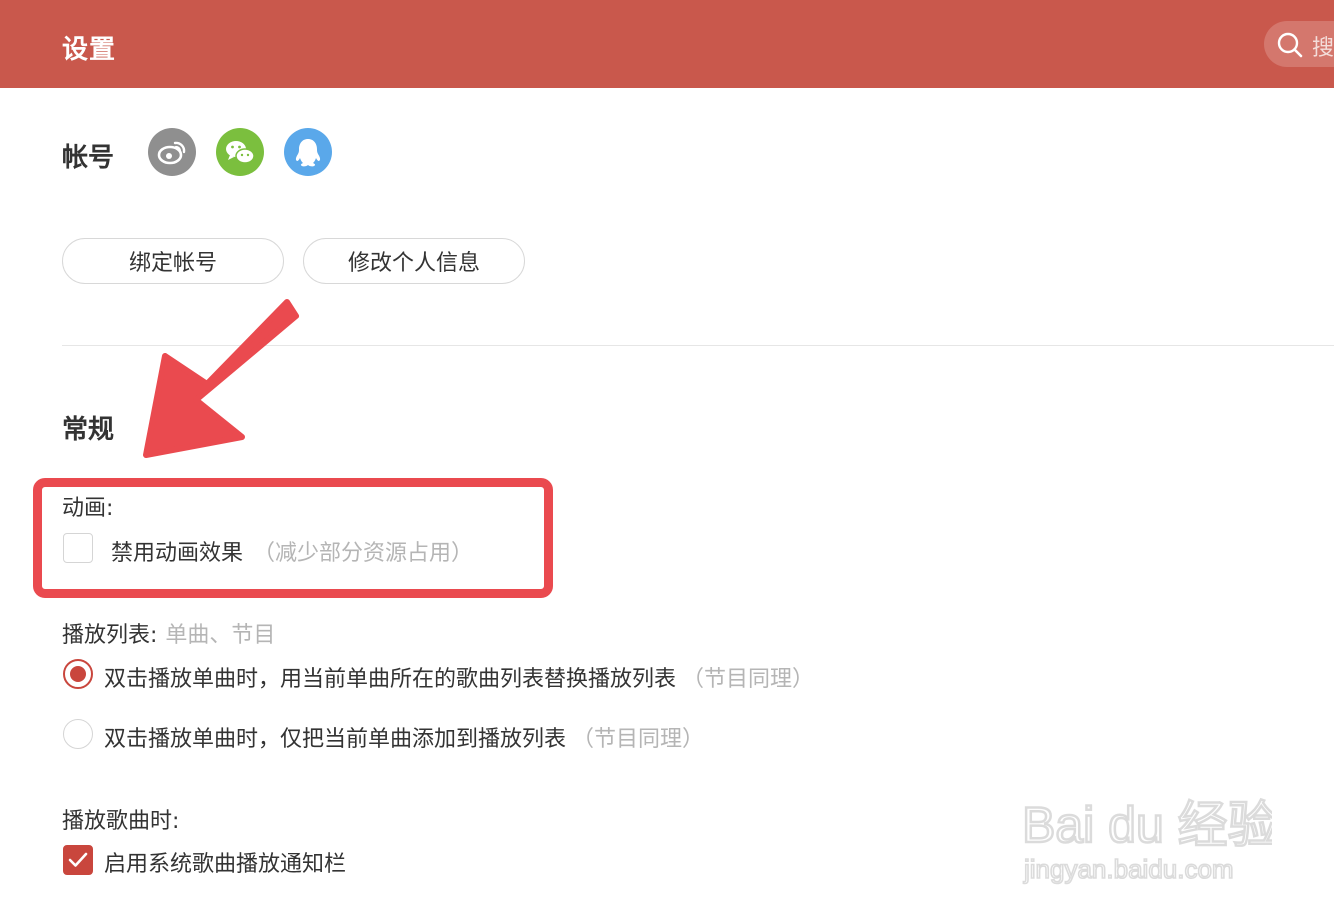 This screenshot has width=1334, height=916. What do you see at coordinates (220, 635) in the screenshot?
I see `playlist-label-hint: 单曲、节目` at bounding box center [220, 635].